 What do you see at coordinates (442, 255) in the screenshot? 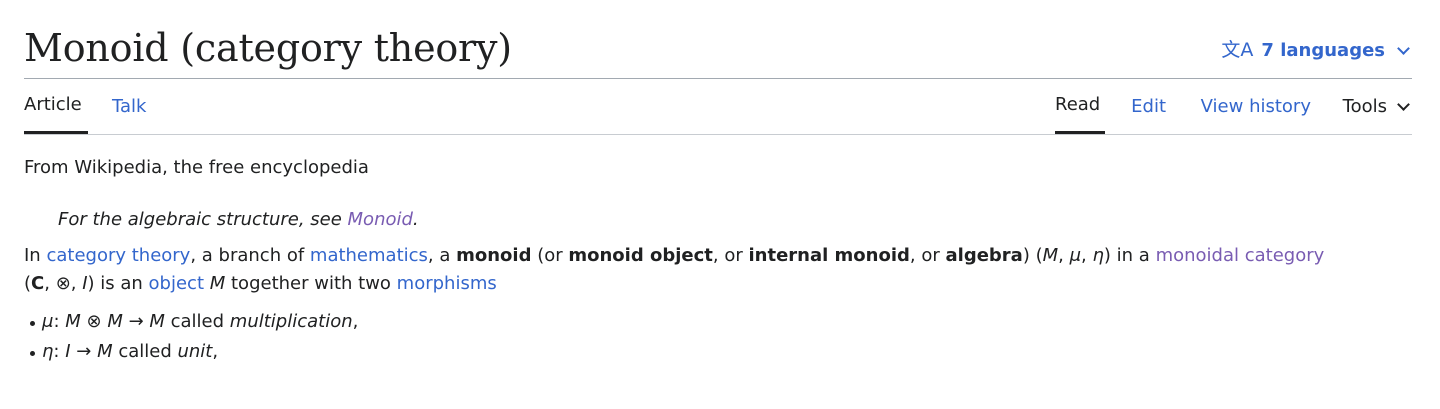
I see `text: , a` at bounding box center [442, 255].